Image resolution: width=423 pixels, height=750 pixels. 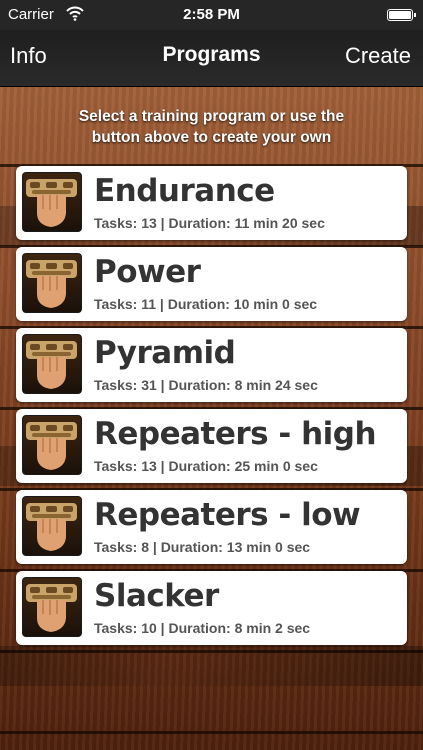 What do you see at coordinates (209, 223) in the screenshot?
I see `program-meta: Tasks: 13 | Duration: 11 min 20 sec` at bounding box center [209, 223].